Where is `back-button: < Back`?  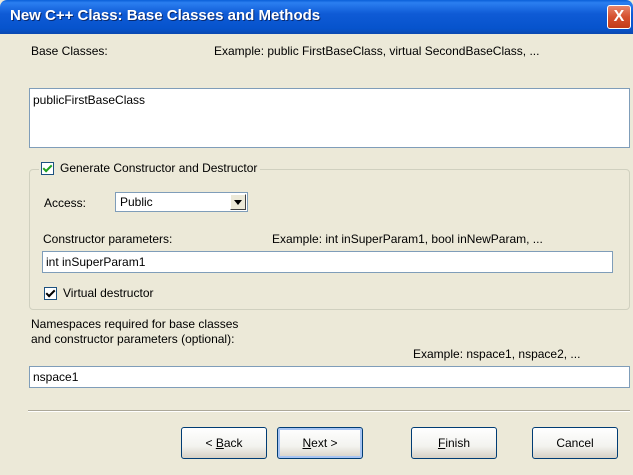
back-button: < Back is located at coordinates (224, 443).